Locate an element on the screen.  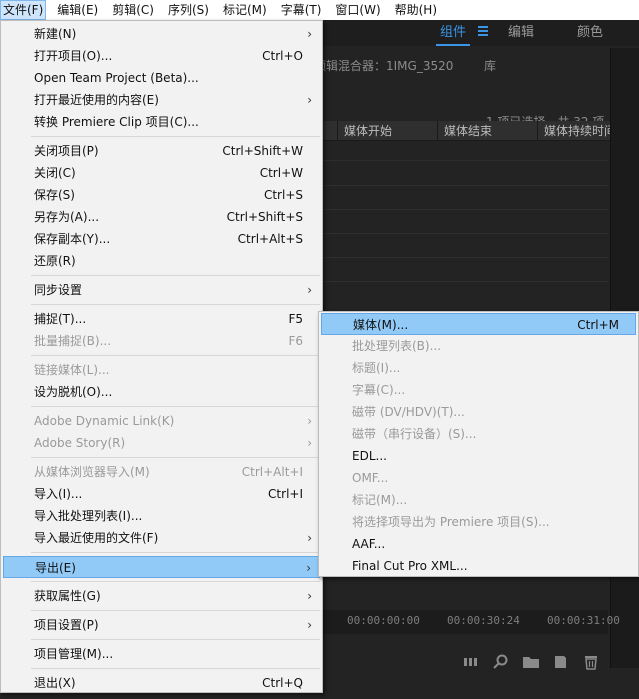
column-media-duration: 媒体持续时间 is located at coordinates (573, 131).